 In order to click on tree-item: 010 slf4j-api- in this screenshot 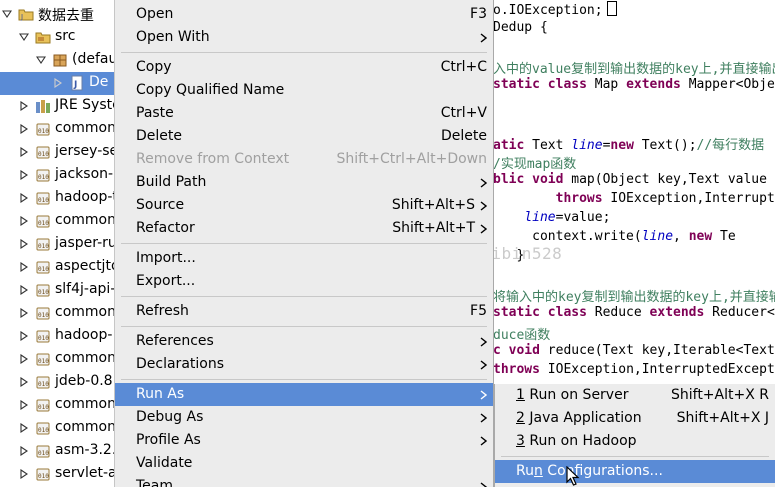, I will do `click(57, 290)`.